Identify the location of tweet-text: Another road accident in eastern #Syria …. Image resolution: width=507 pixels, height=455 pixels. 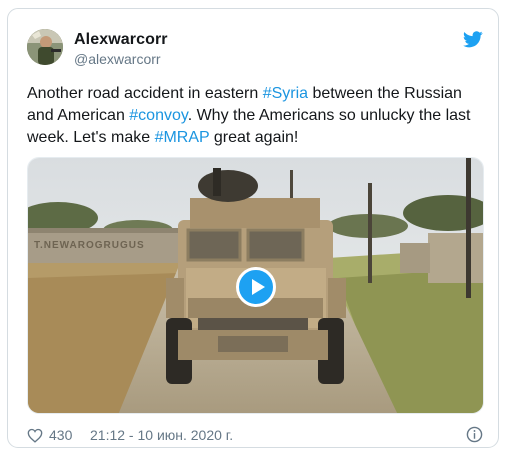
(257, 116).